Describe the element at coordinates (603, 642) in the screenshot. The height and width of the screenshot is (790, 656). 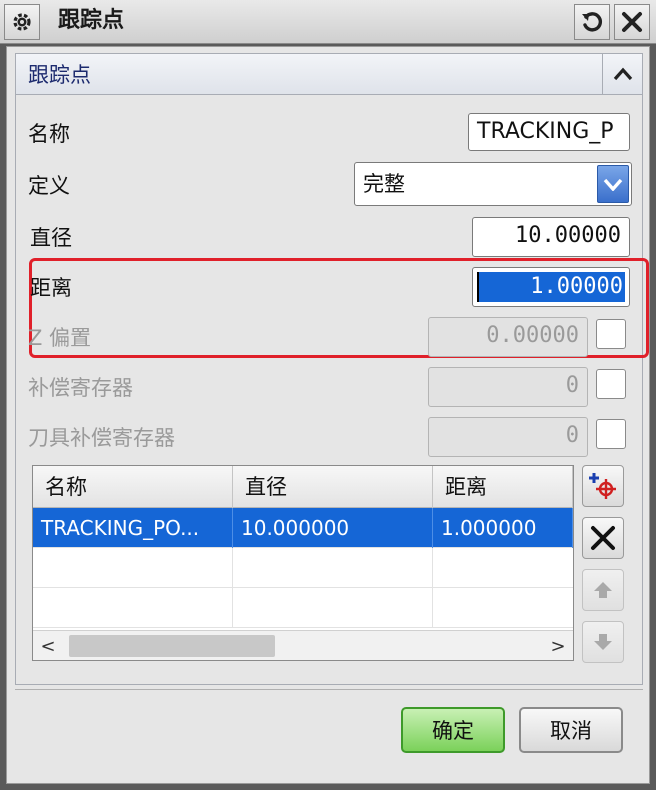
I see `move-down-icon` at that location.